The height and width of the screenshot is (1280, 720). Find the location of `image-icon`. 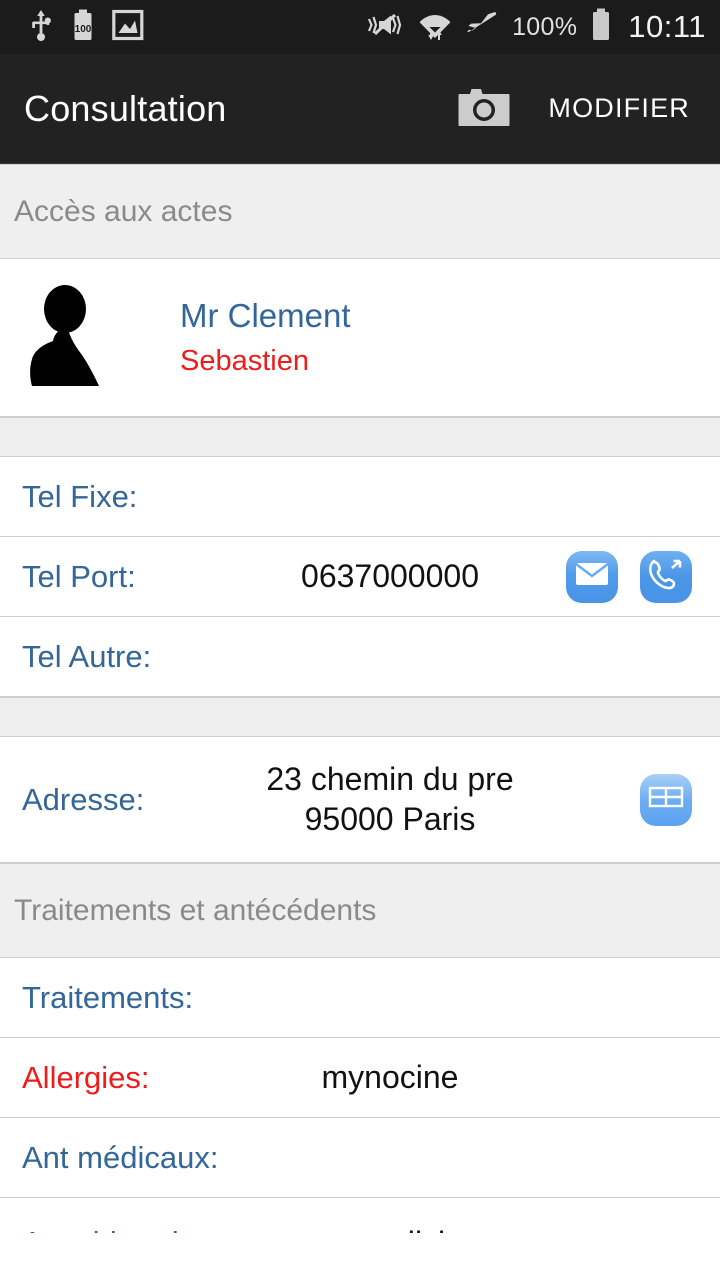

image-icon is located at coordinates (128, 27).